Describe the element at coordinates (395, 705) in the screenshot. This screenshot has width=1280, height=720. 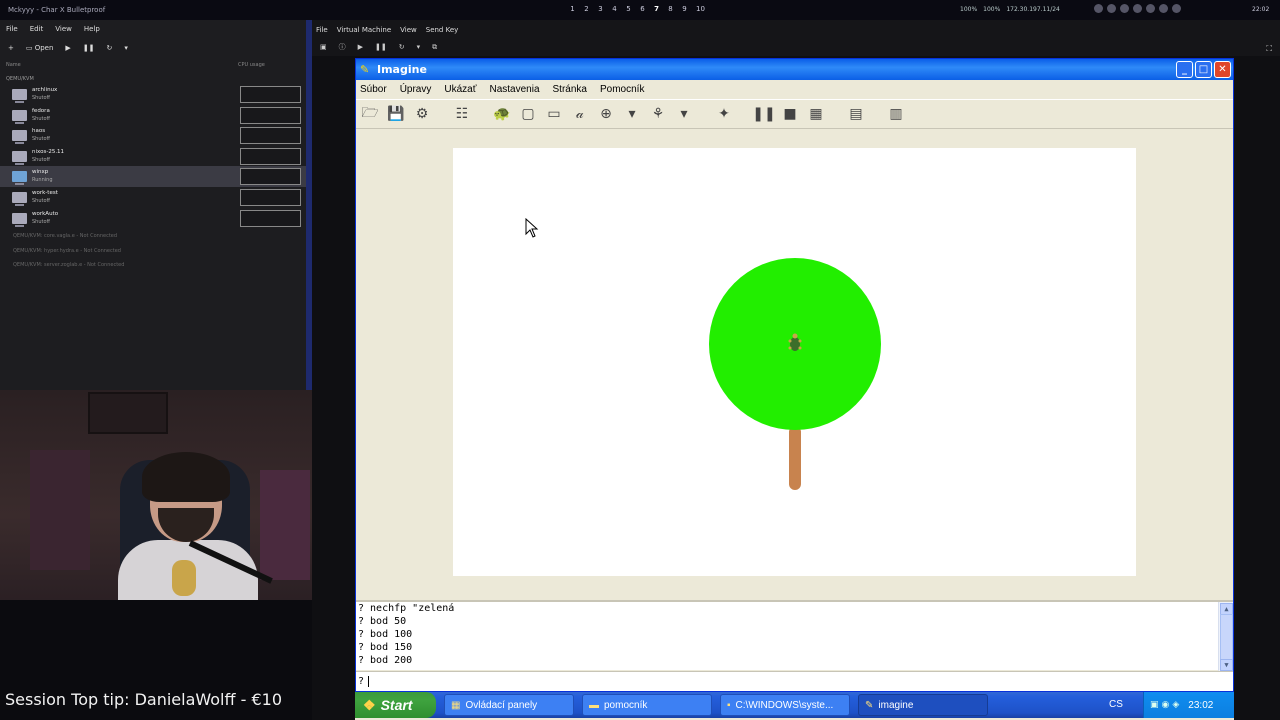
I see `start-button: ❖ Start` at that location.